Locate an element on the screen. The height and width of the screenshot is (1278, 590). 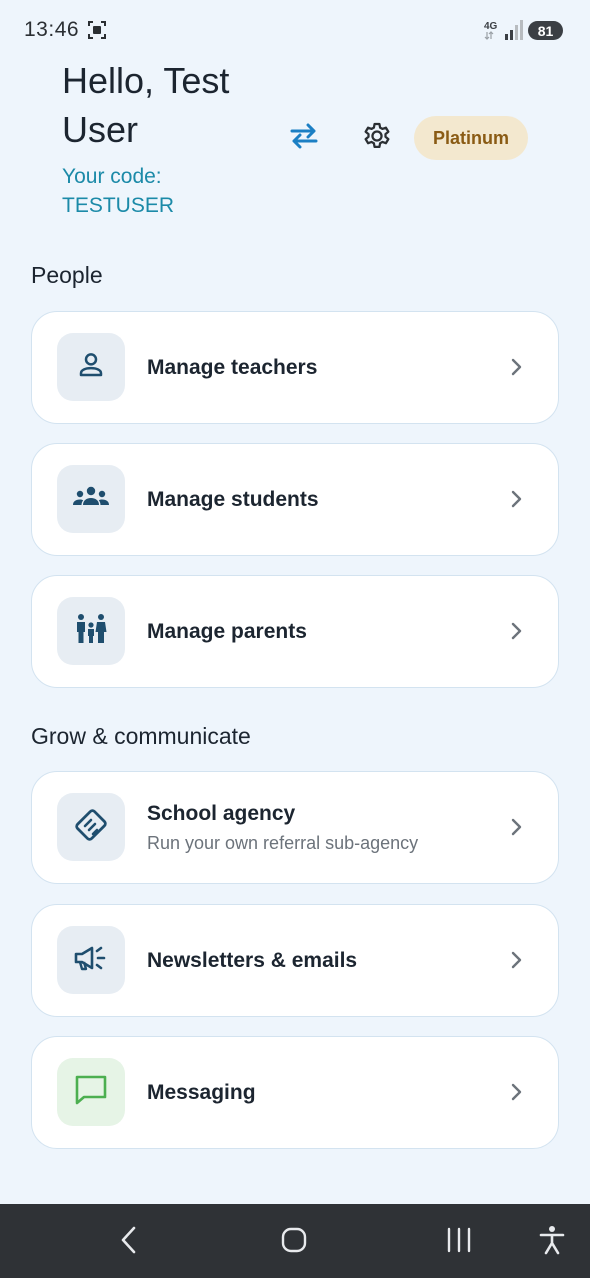
network-type-label: 4G is located at coordinates (491, 26).